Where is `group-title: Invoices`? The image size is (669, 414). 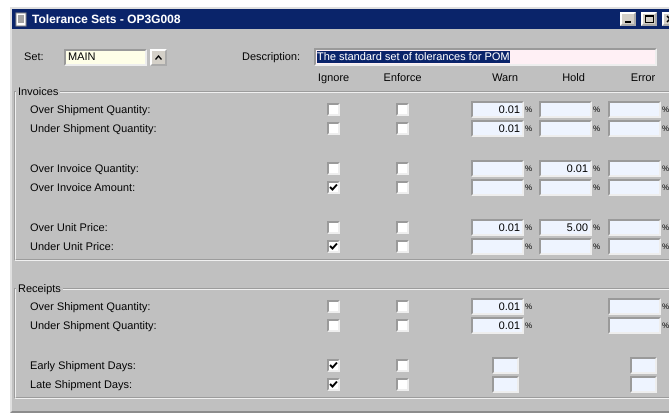 group-title: Invoices is located at coordinates (38, 92).